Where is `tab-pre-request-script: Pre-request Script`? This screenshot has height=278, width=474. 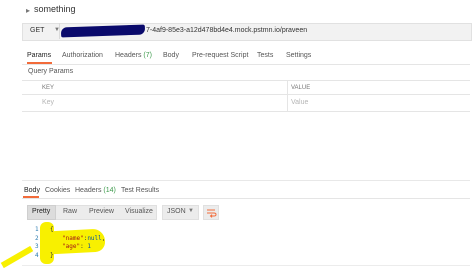 tab-pre-request-script: Pre-request Script is located at coordinates (220, 55).